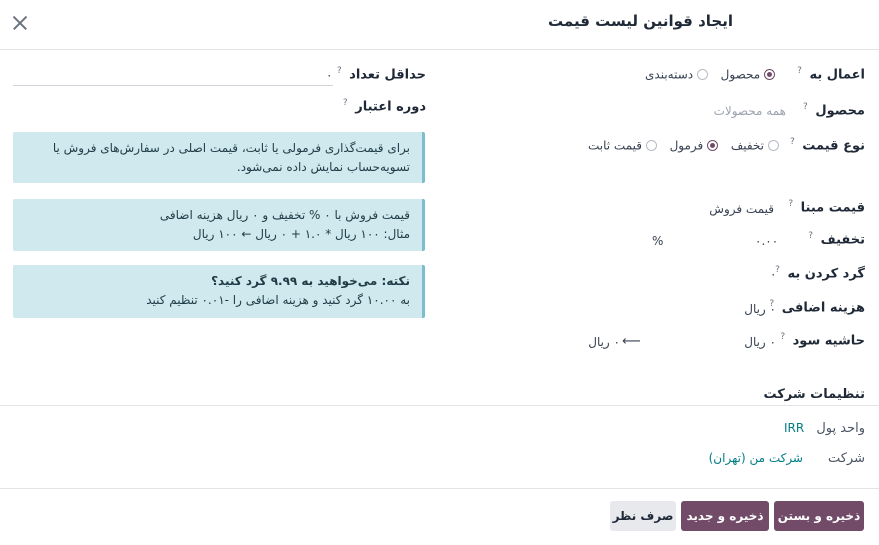 The height and width of the screenshot is (545, 879). Describe the element at coordinates (310, 281) in the screenshot. I see `alert-title: نکته: می‌خواهید به ۹.۹۹ گرد کنید؟` at that location.